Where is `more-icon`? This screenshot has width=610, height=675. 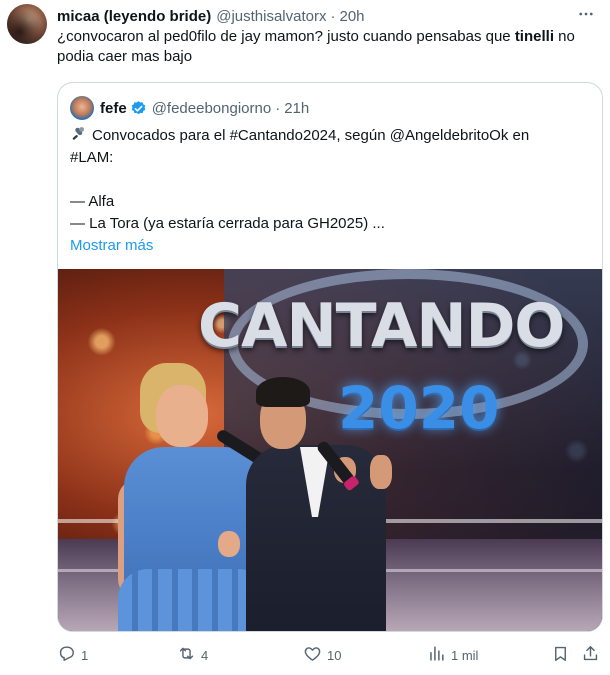
more-icon is located at coordinates (586, 14).